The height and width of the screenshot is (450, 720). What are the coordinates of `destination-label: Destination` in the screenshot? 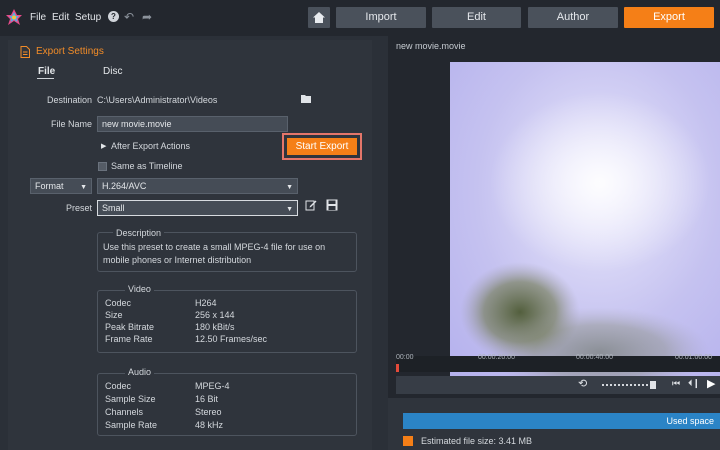 It's located at (69, 100).